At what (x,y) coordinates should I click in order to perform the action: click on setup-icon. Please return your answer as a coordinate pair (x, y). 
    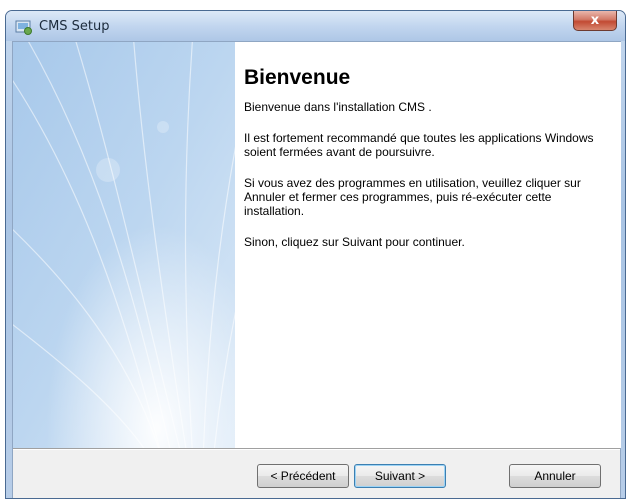
    Looking at the image, I should click on (24, 27).